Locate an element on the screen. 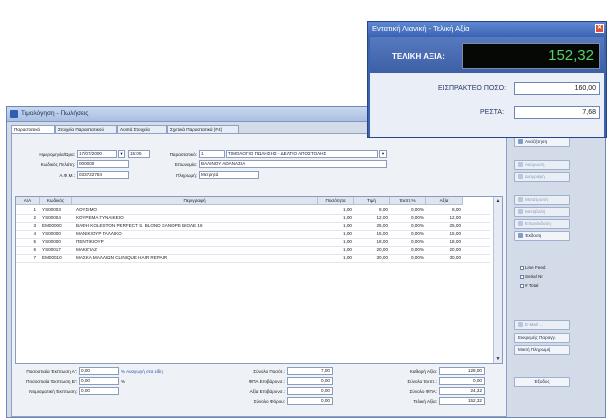 The width and height of the screenshot is (608, 418). name-field: ΒΑΛΙΝΟΥ ΑΘΑΝΑΣΙΑ is located at coordinates (293, 164).